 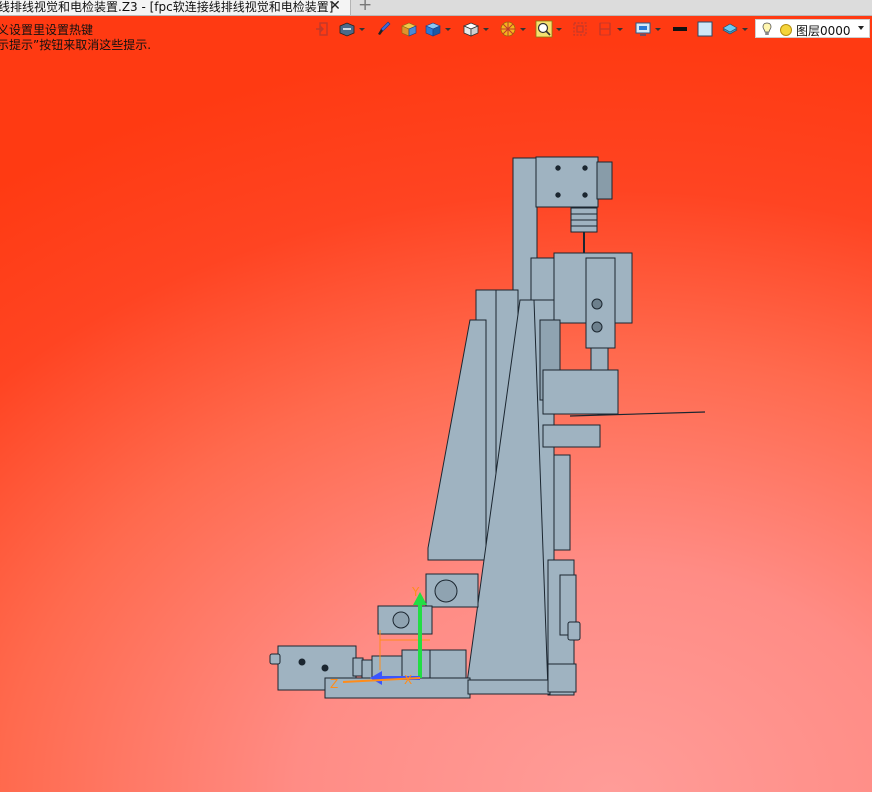 What do you see at coordinates (409, 29) in the screenshot?
I see `box-render-icon` at bounding box center [409, 29].